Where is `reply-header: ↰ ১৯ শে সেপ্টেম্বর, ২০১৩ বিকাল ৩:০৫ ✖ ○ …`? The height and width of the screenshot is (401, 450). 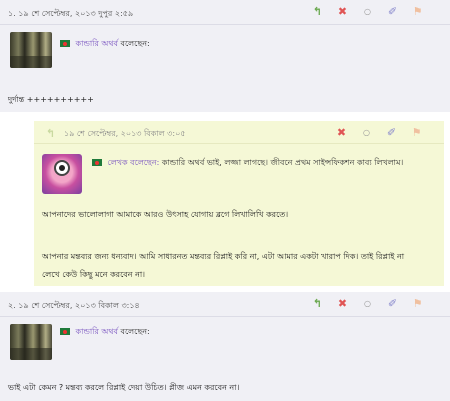 reply-header: ↰ ১৯ শে সেপ্টেম্বর, ২০১৩ বিকাল ৩:০৫ ✖ ○ … is located at coordinates (239, 132).